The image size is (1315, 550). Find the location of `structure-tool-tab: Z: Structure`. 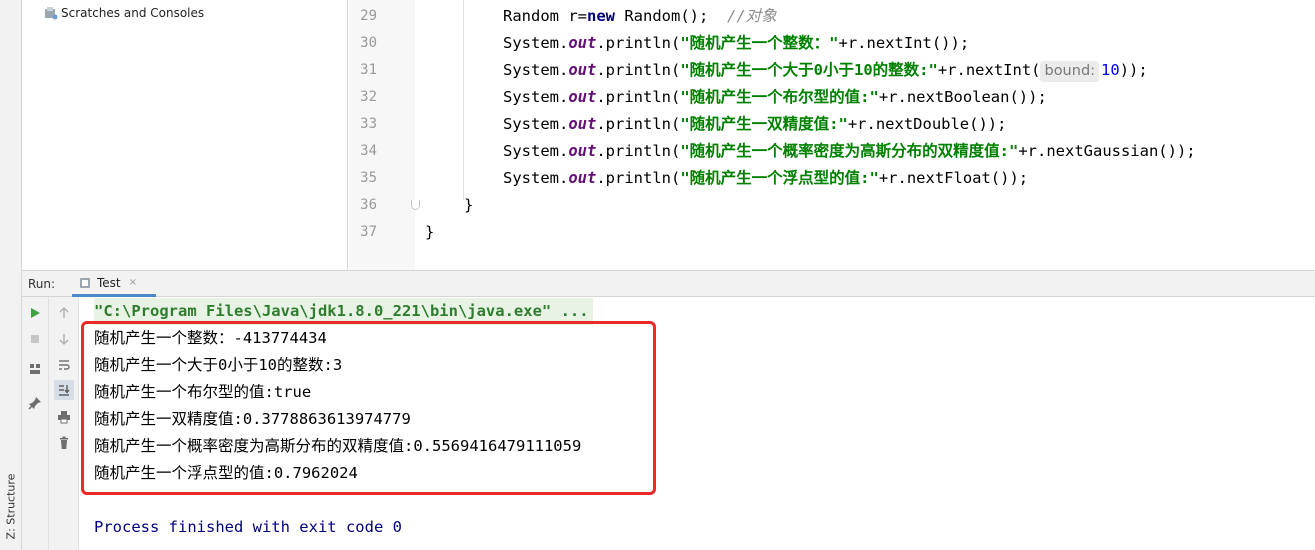

structure-tool-tab: Z: Structure is located at coordinates (11, 510).